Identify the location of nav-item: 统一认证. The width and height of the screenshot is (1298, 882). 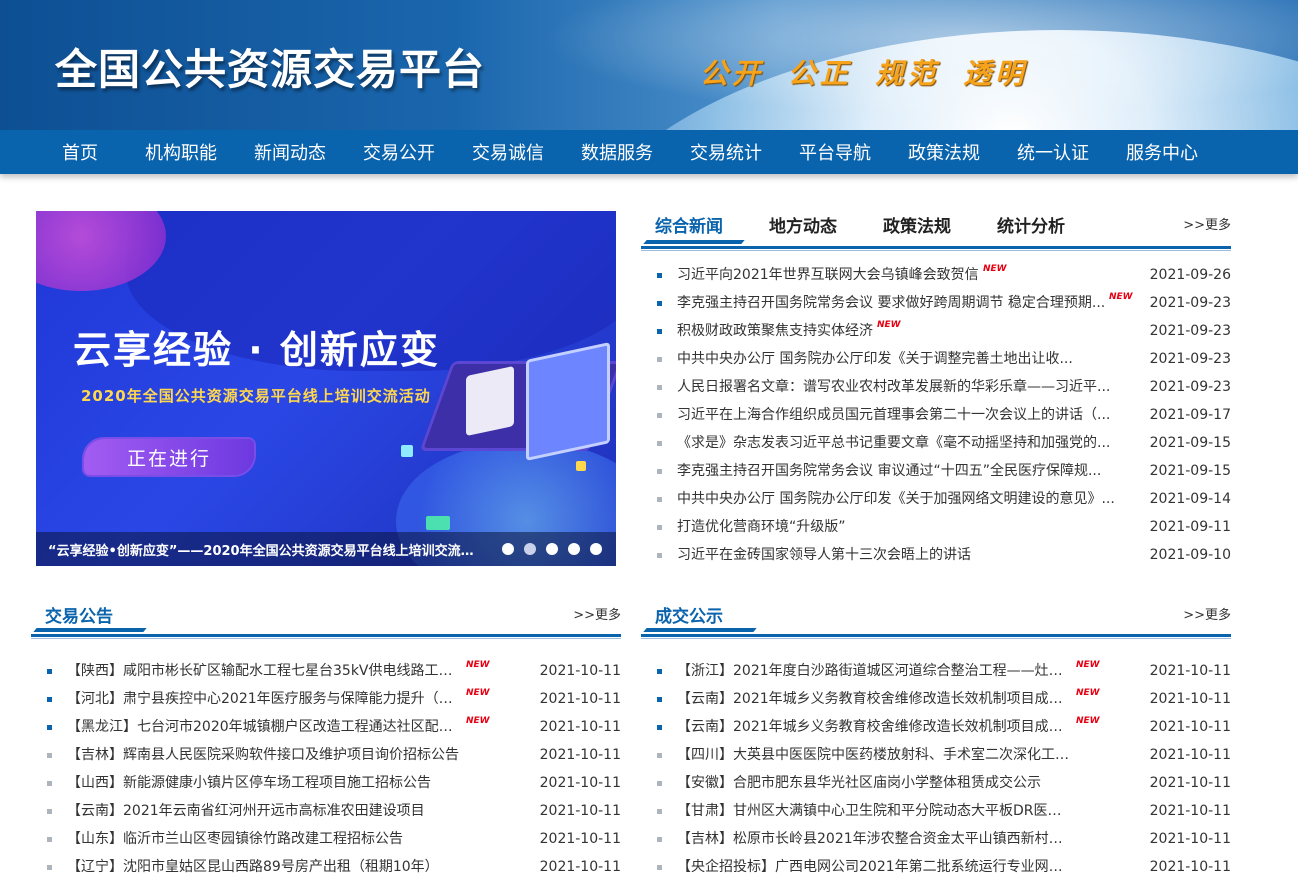
(1053, 152).